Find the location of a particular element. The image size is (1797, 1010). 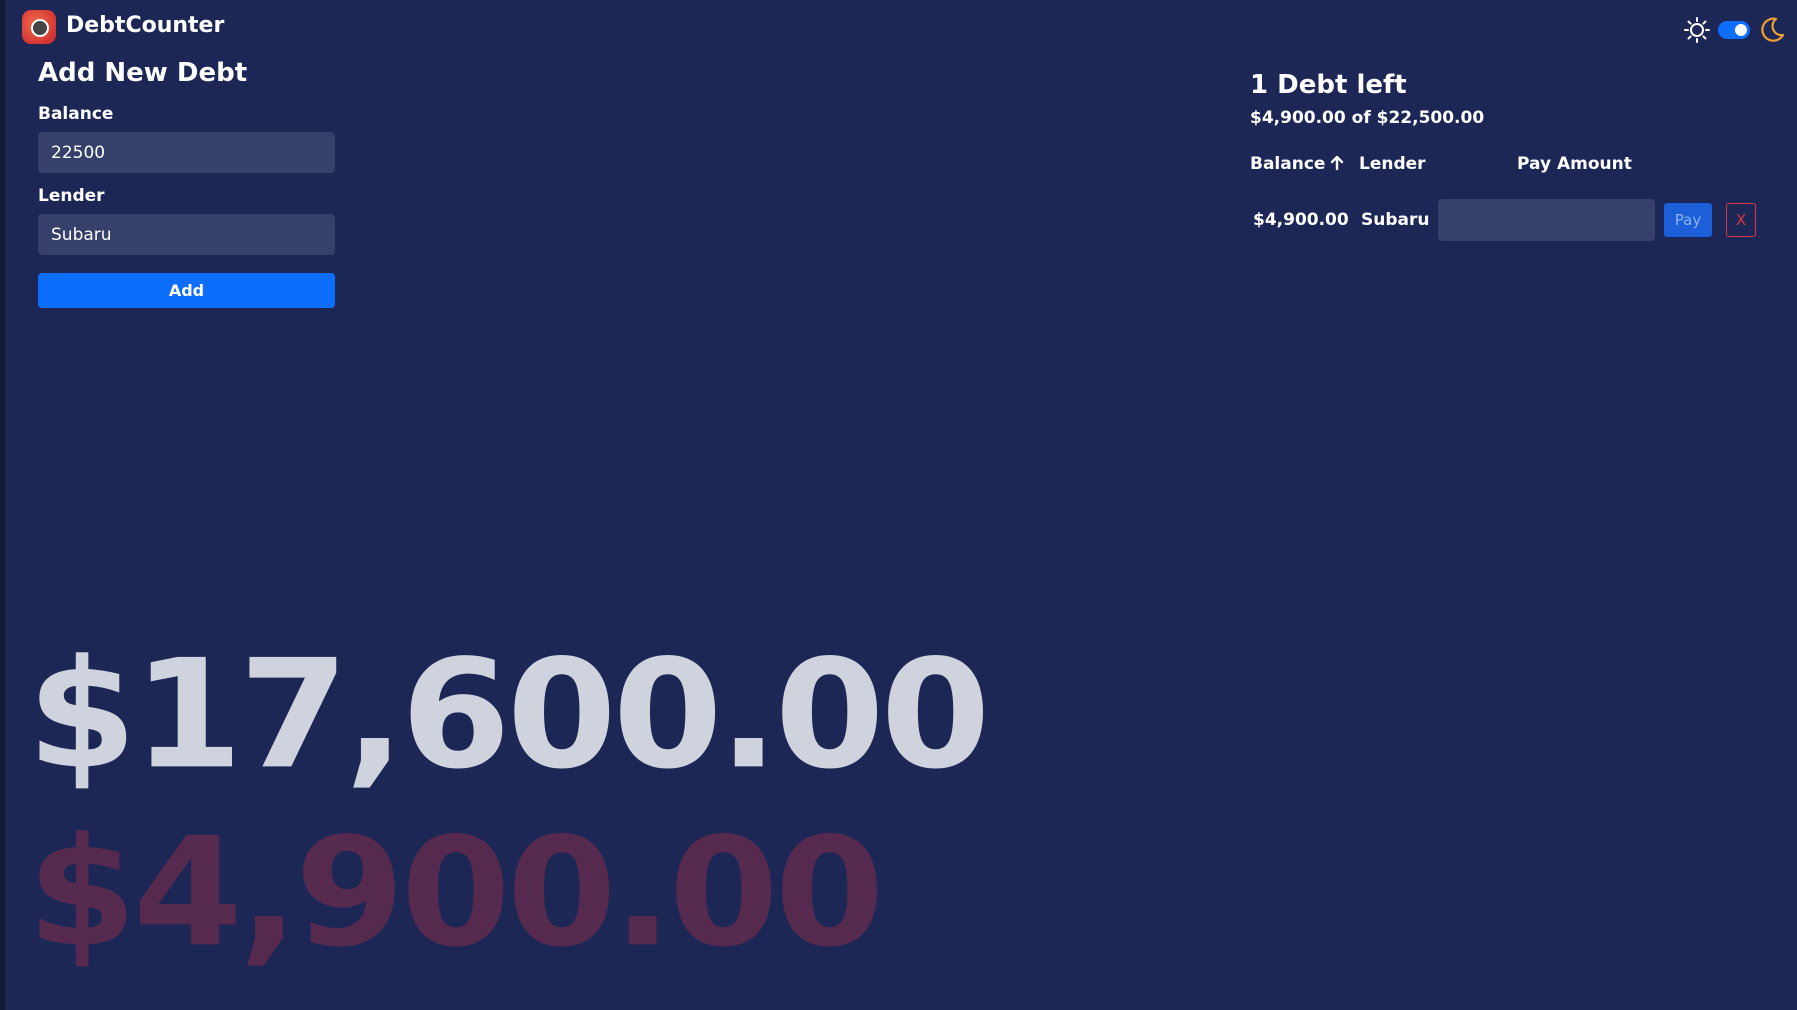

pay-button: Pay is located at coordinates (1688, 220).